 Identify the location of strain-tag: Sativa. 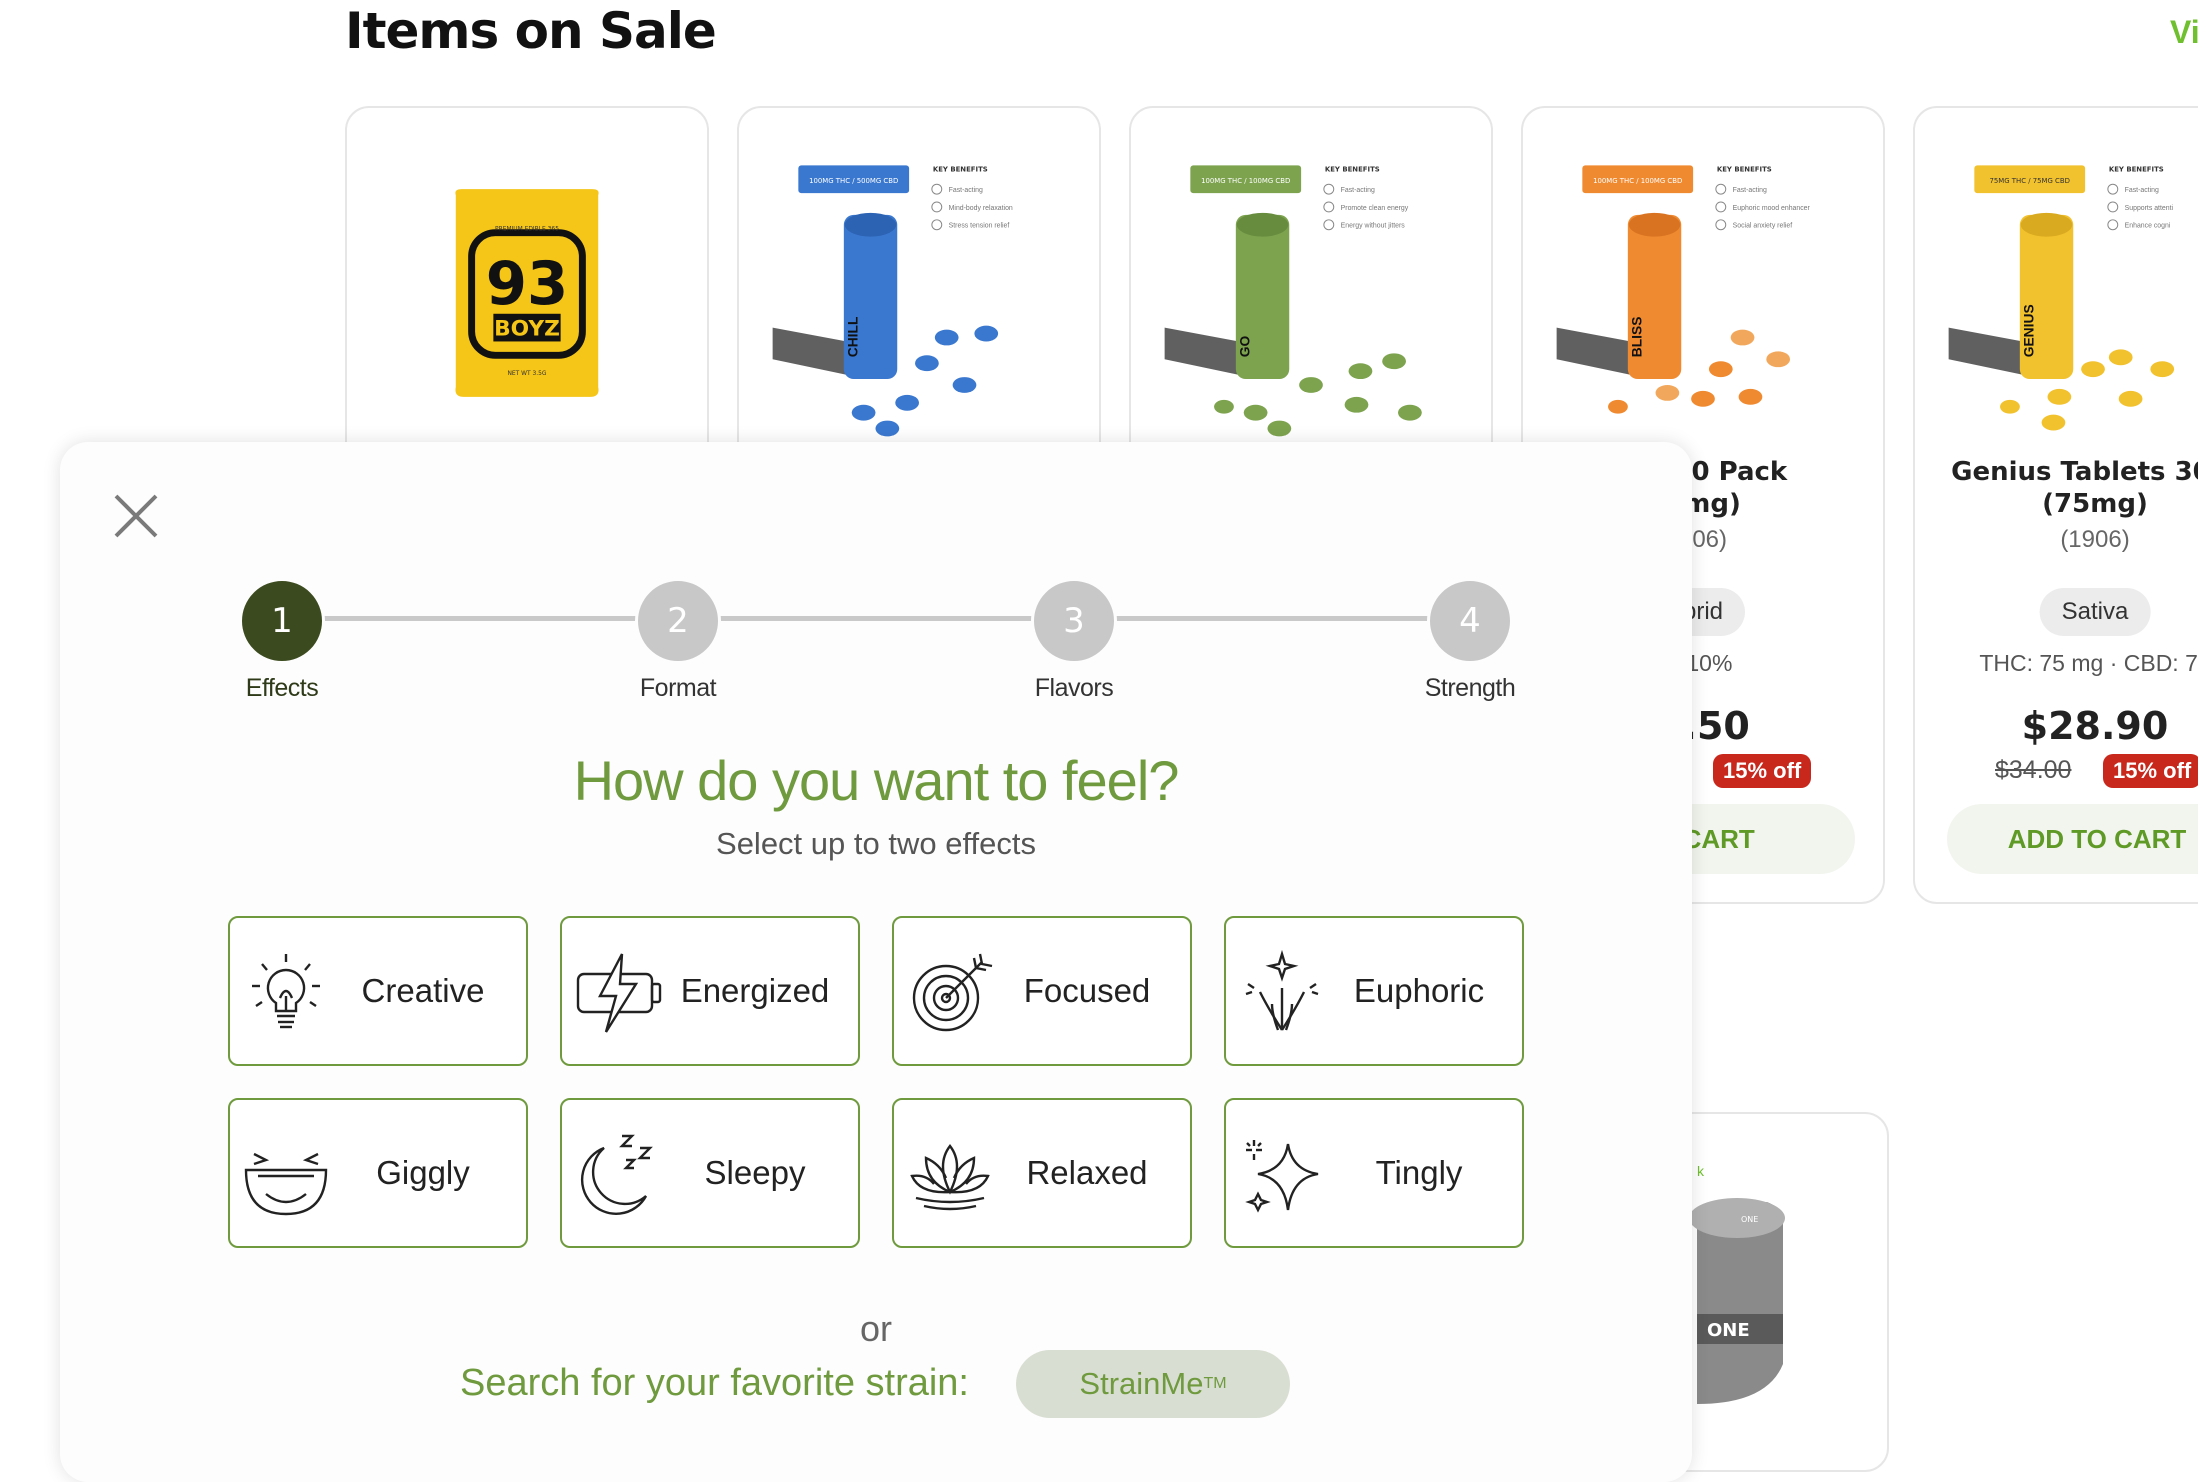
(2095, 612).